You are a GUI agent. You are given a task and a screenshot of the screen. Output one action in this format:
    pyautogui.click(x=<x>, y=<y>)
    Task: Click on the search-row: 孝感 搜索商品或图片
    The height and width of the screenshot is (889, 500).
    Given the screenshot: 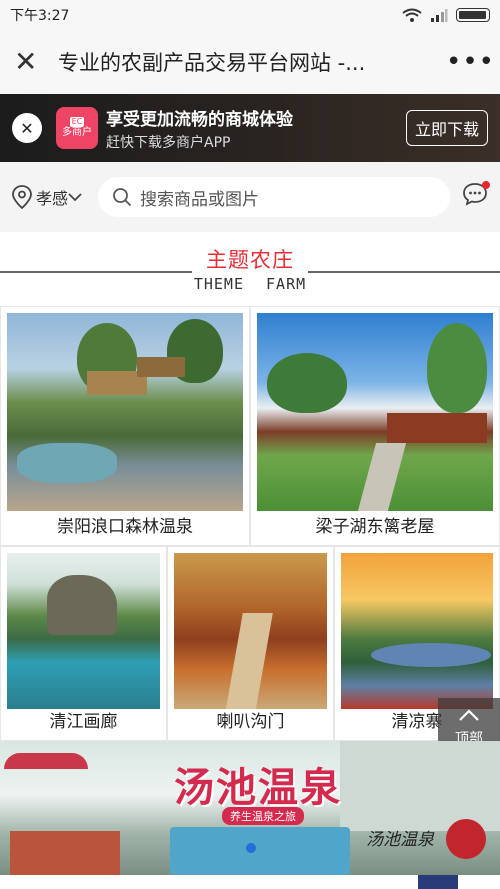 What is the action you would take?
    pyautogui.click(x=250, y=197)
    